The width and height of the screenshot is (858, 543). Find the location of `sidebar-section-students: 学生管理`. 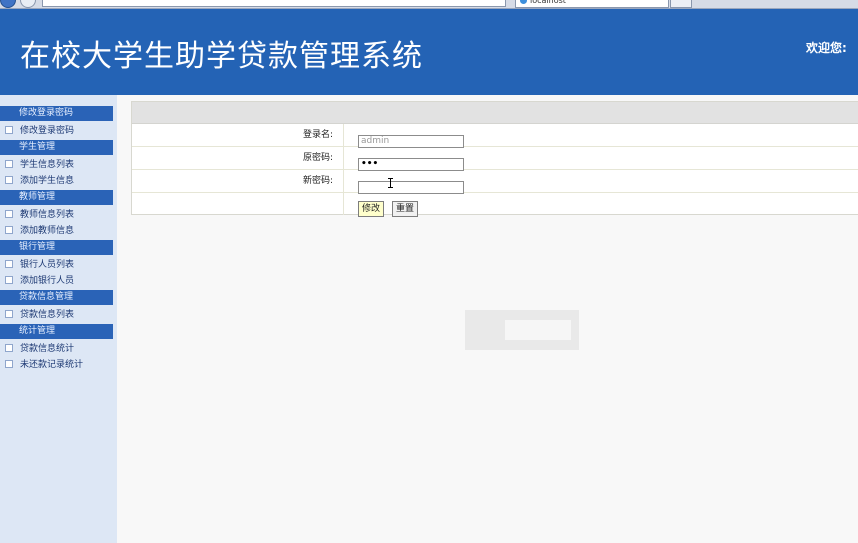

sidebar-section-students: 学生管理 is located at coordinates (56, 147).